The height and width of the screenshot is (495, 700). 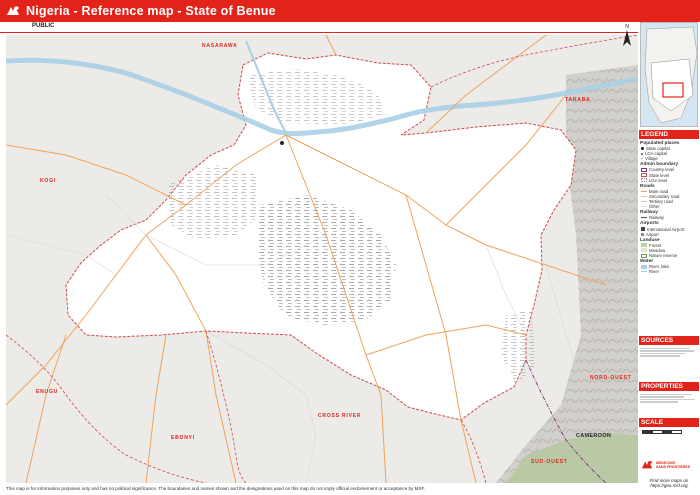 What do you see at coordinates (669, 398) in the screenshot?
I see `properties-text` at bounding box center [669, 398].